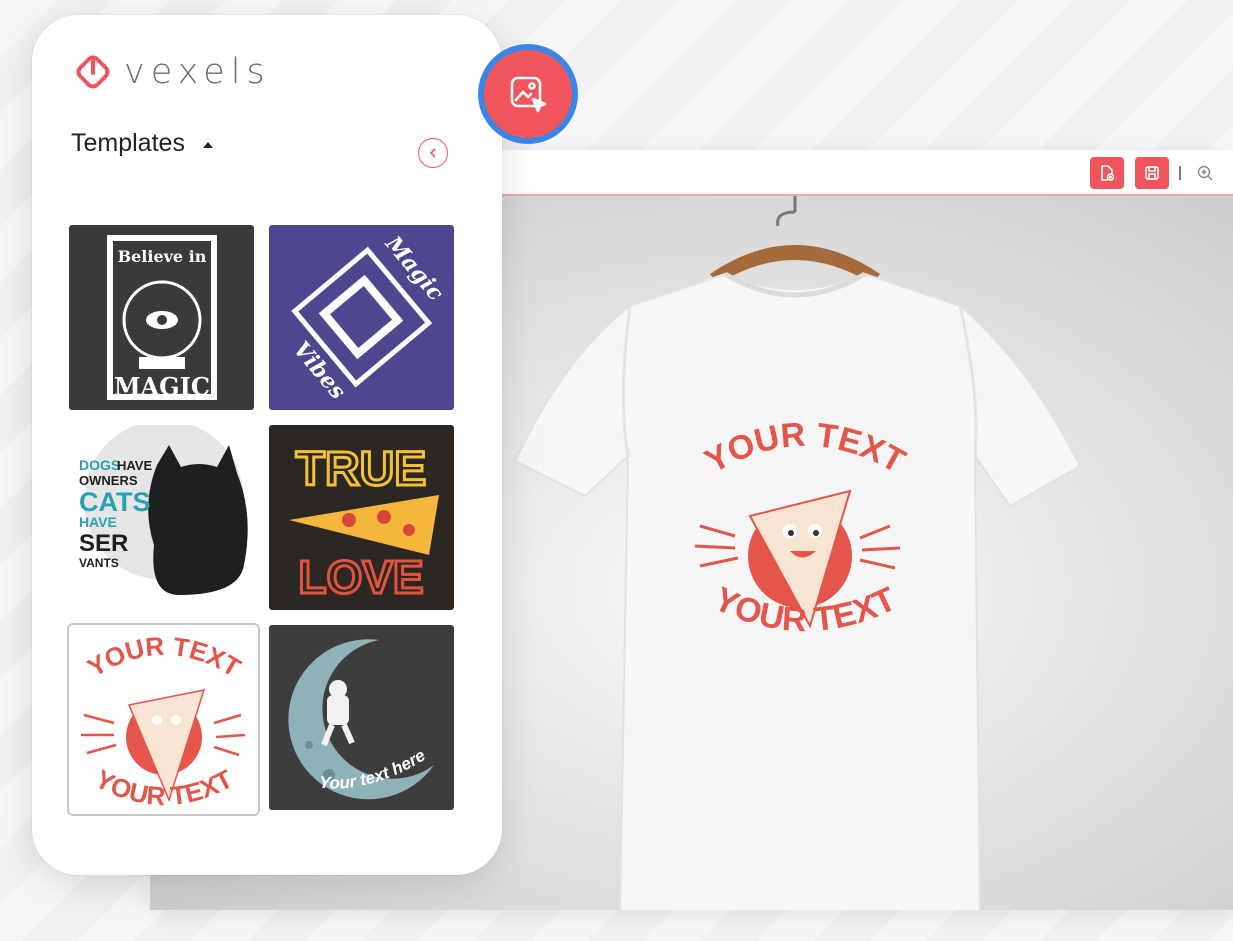 This screenshot has height=941, width=1233. I want to click on new-file-button, so click(1107, 173).